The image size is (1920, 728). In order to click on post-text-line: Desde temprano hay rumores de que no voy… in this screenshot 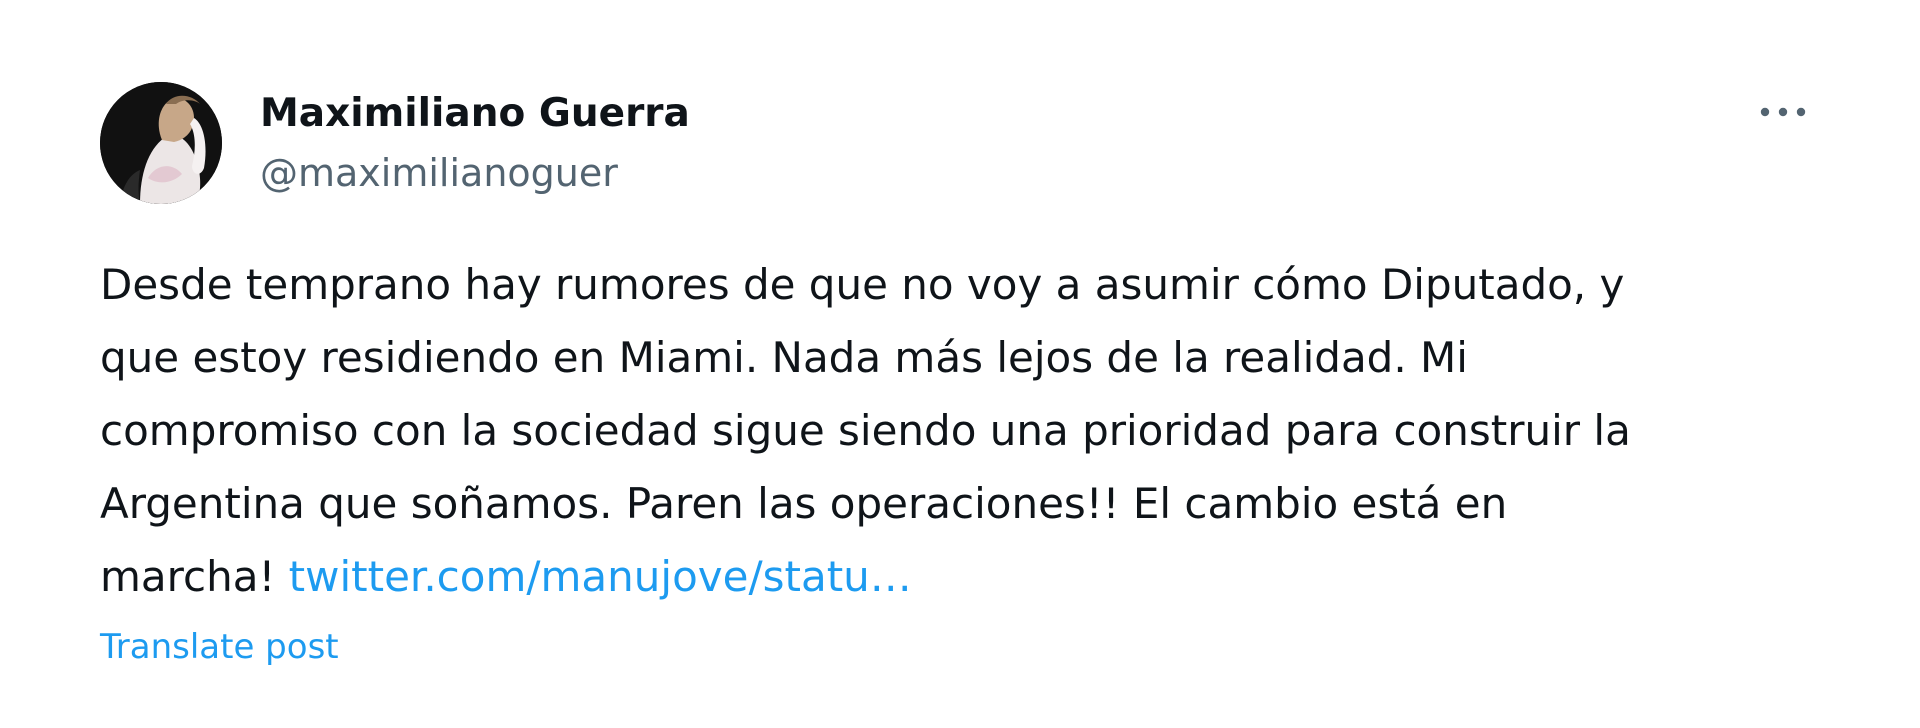, I will do `click(862, 284)`.